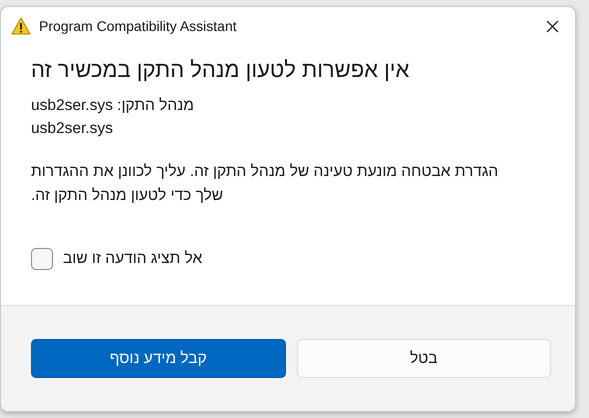 Image resolution: width=589 pixels, height=418 pixels. What do you see at coordinates (552, 26) in the screenshot?
I see `close-icon` at bounding box center [552, 26].